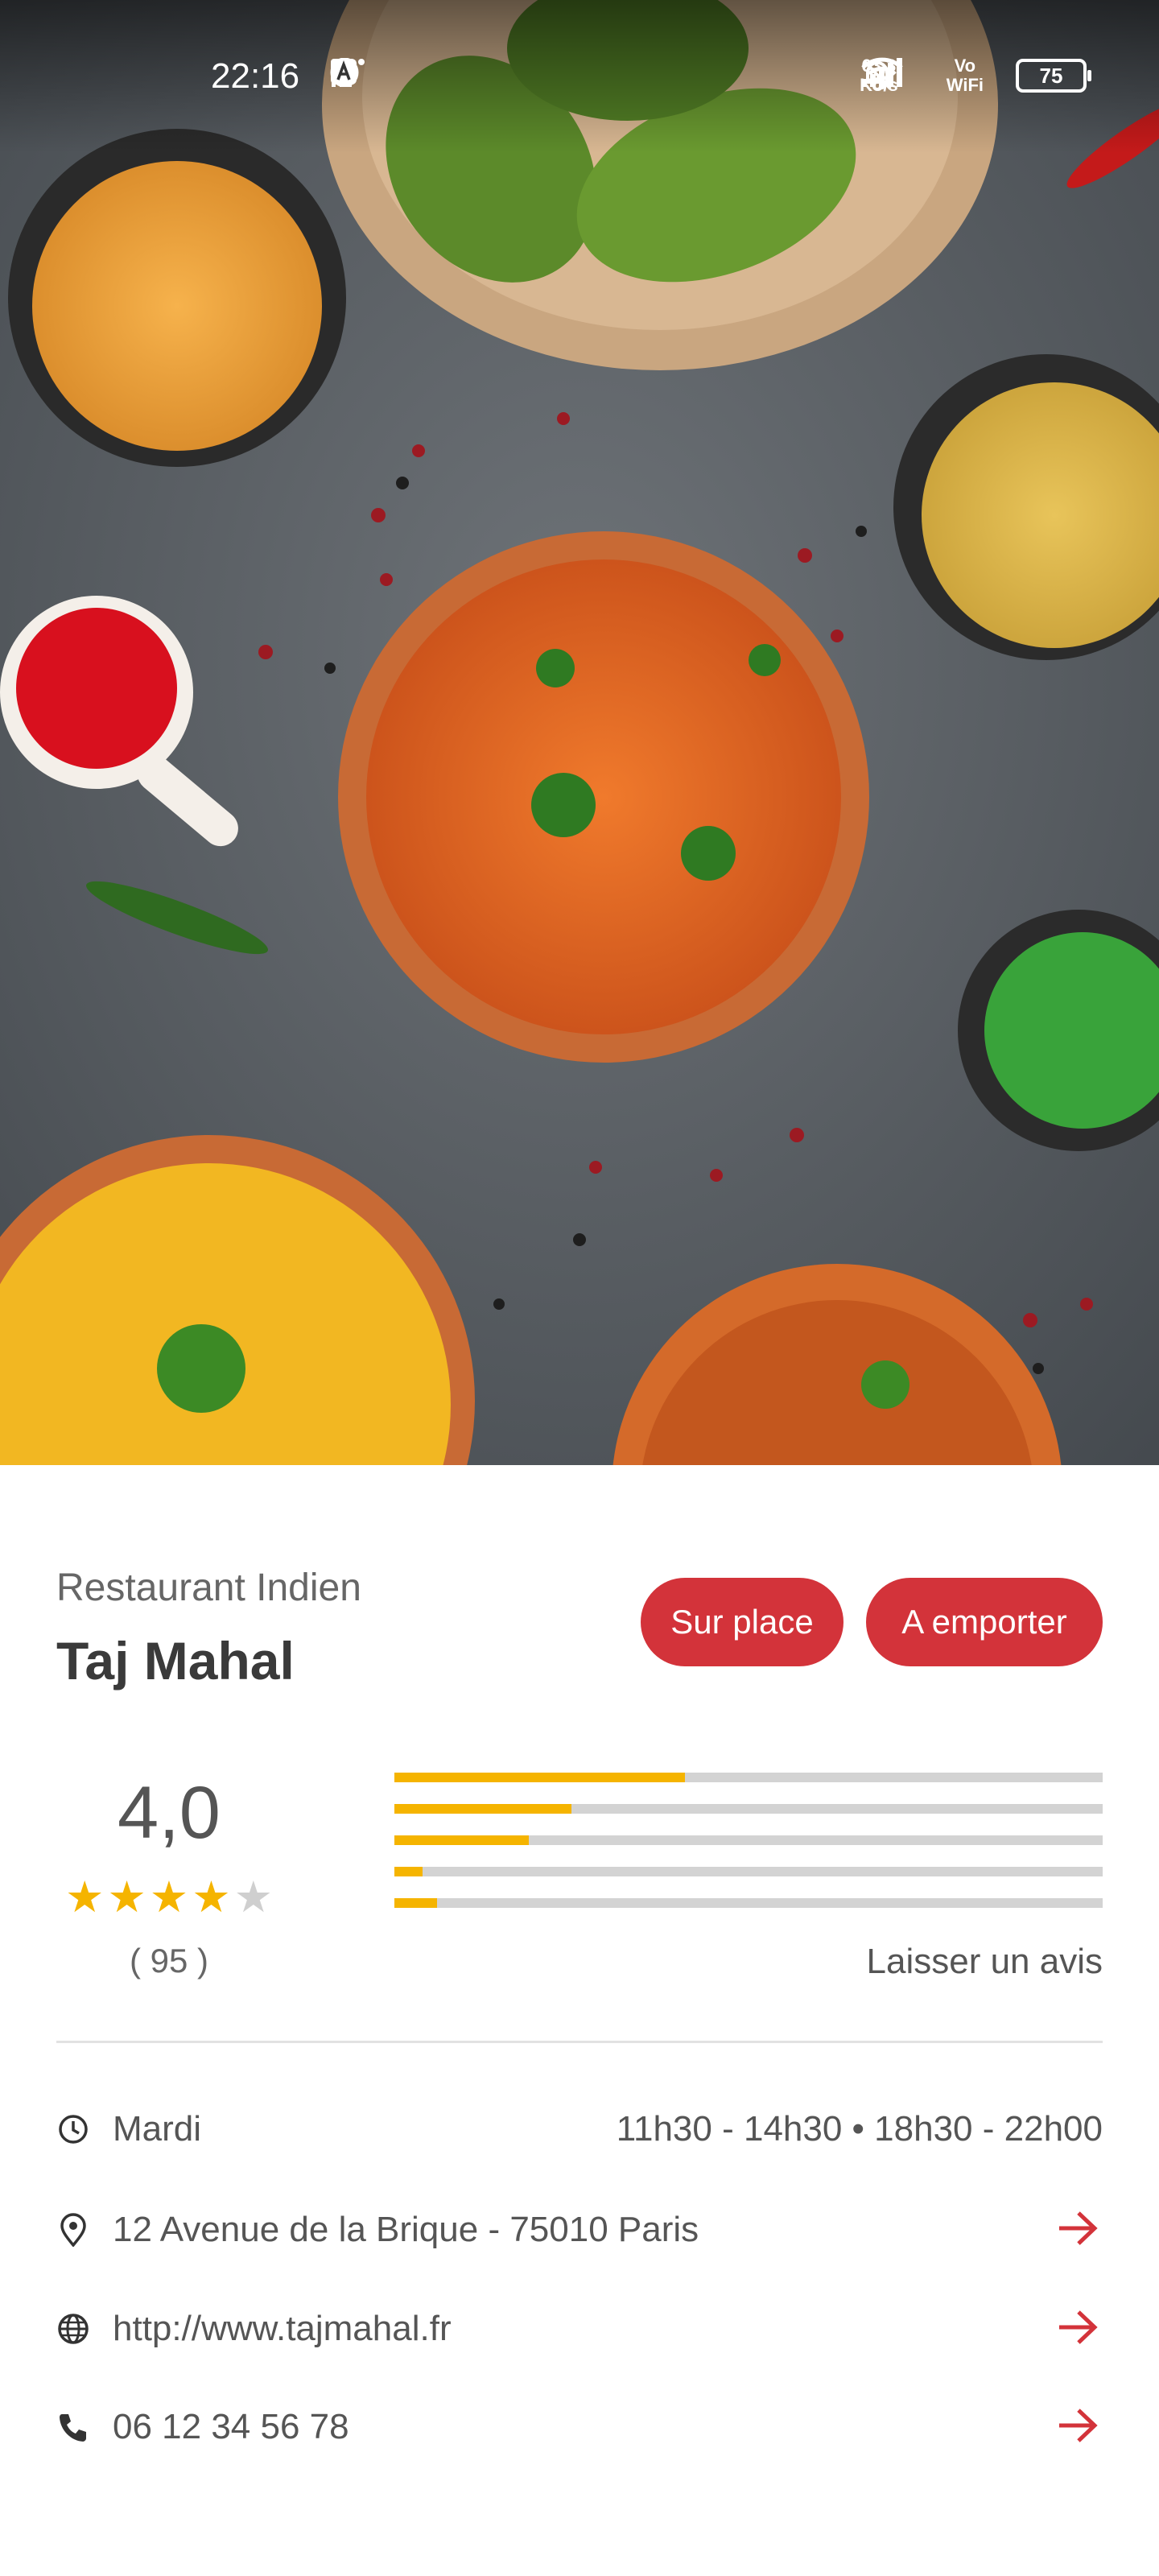 This screenshot has width=1159, height=2576. What do you see at coordinates (73, 2129) in the screenshot?
I see `clock-icon` at bounding box center [73, 2129].